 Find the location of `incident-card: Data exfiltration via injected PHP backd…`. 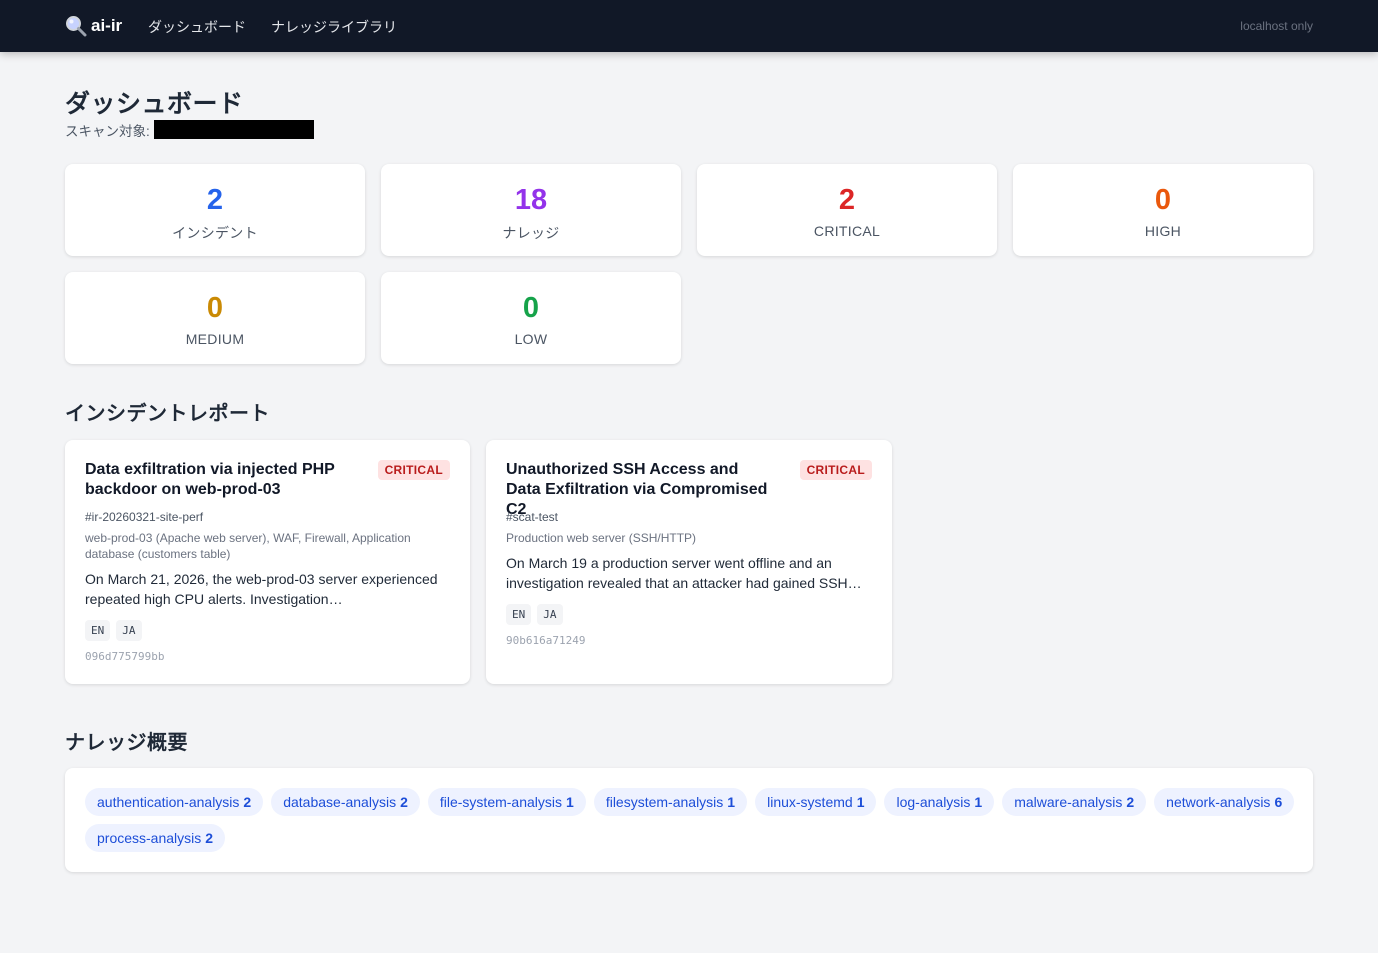

incident-card: Data exfiltration via injected PHP backd… is located at coordinates (267, 562).